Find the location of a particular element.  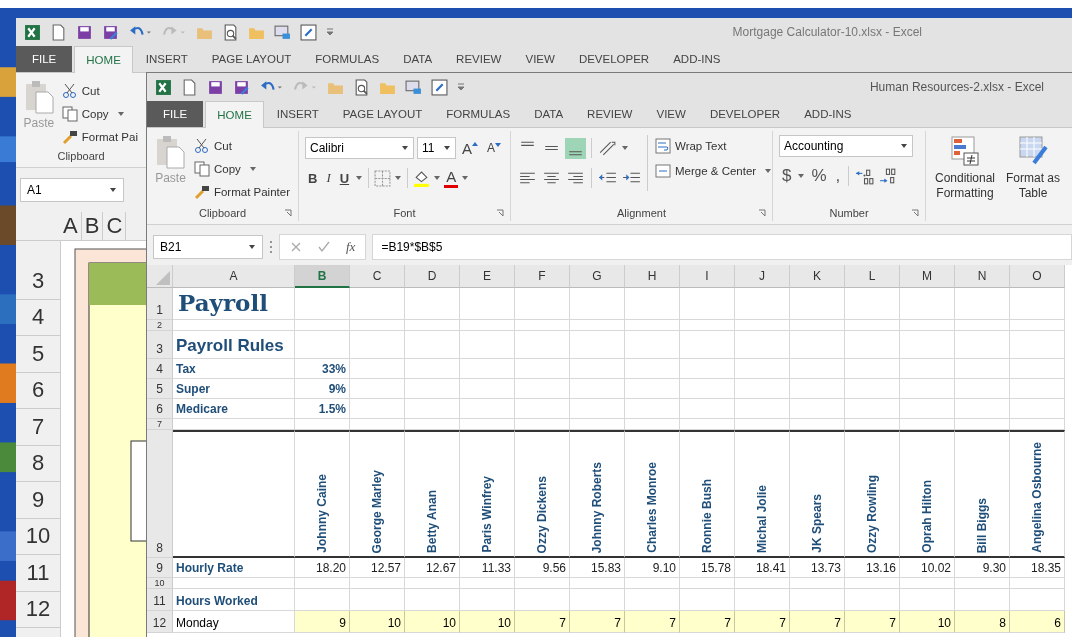

column-header: G is located at coordinates (597, 276).